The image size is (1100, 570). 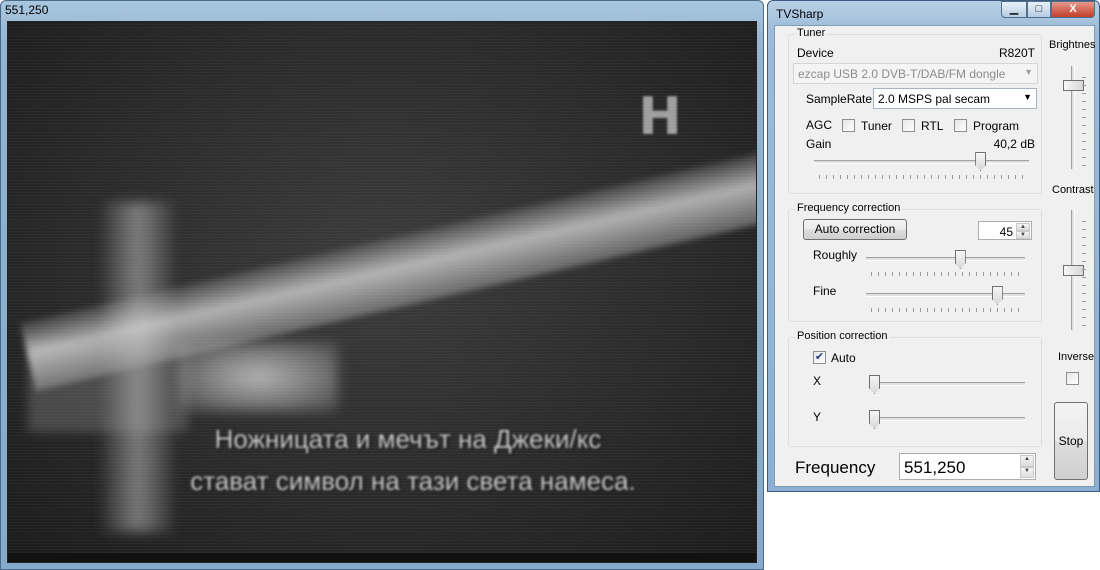 I want to click on device-select-value: ezcap USB 2.0 DVB-T/DAB/FM dongle, so click(x=902, y=74).